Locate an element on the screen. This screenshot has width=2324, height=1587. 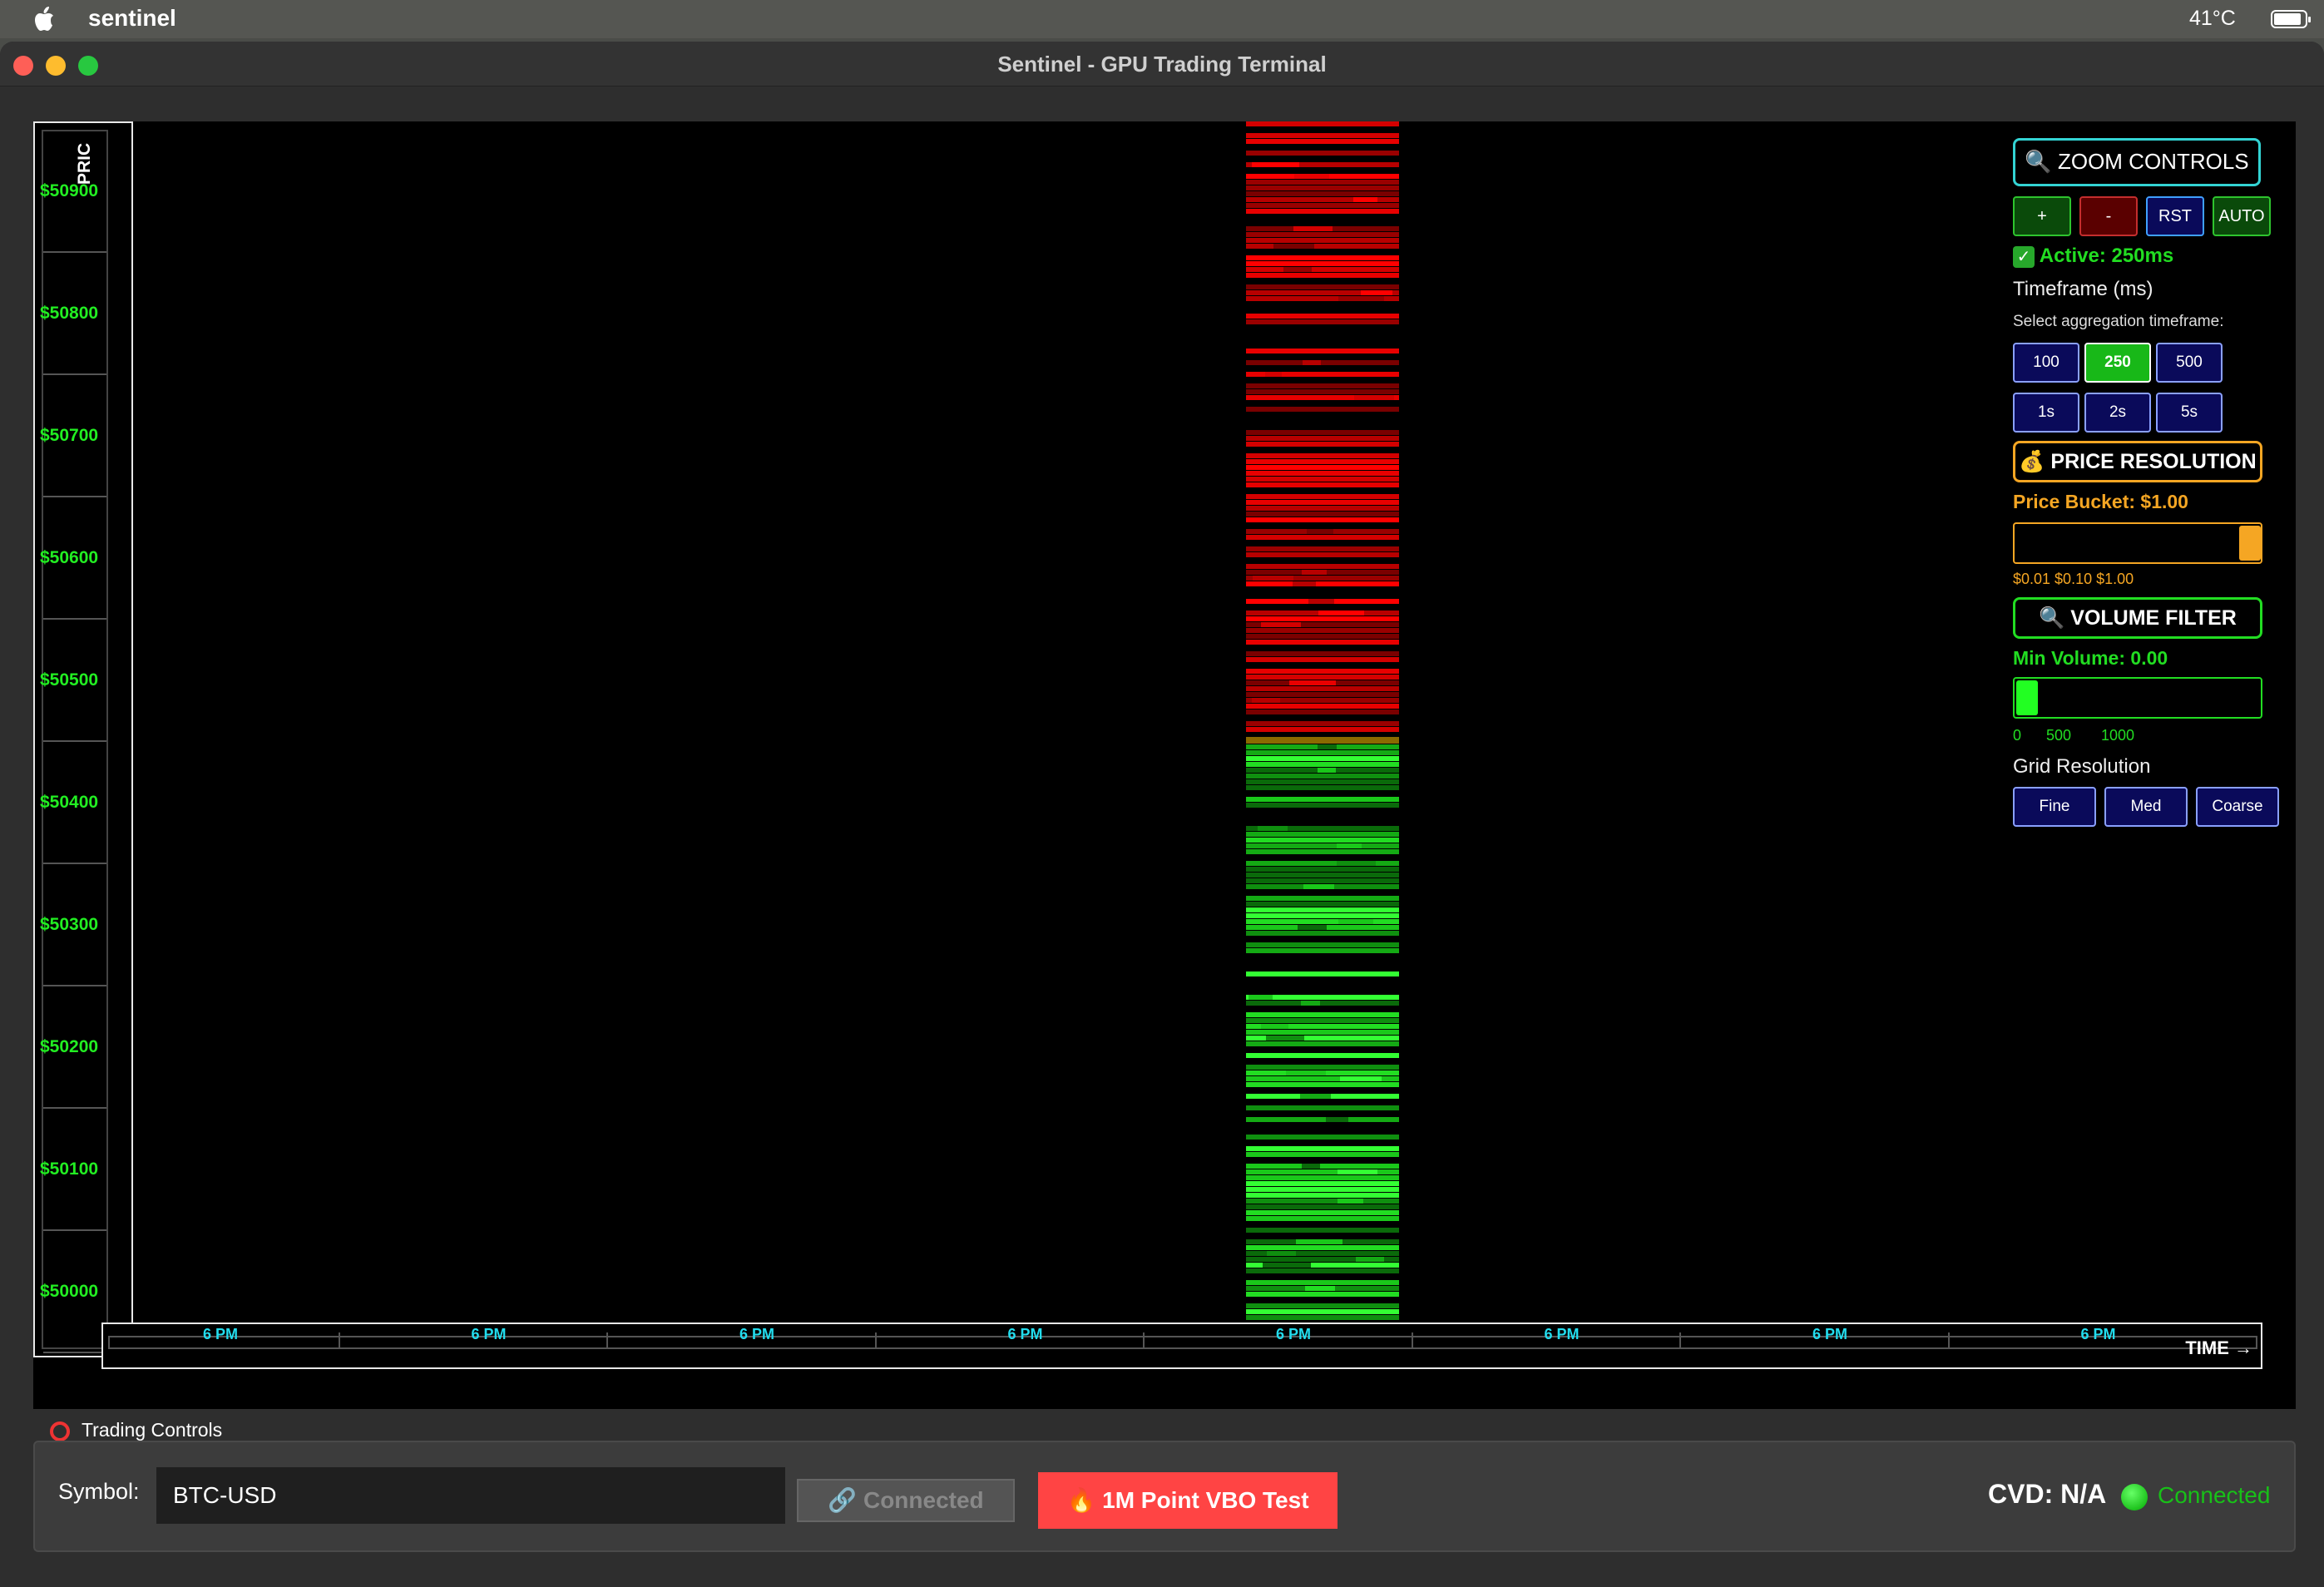
money-bag-icon: 💰 is located at coordinates (2032, 461).